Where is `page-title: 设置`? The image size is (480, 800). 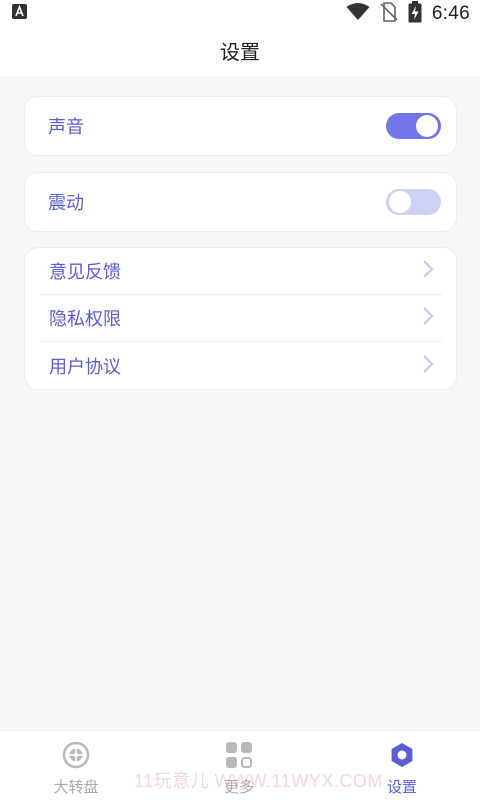 page-title: 设置 is located at coordinates (240, 51).